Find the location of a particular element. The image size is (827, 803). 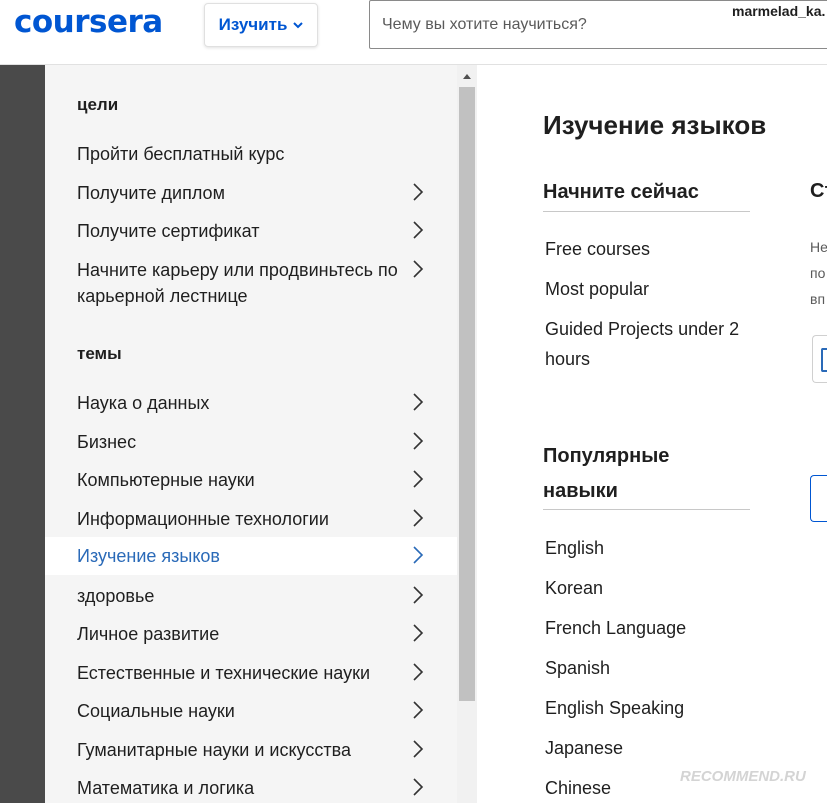

skill-link-korean: Korean is located at coordinates (574, 588).